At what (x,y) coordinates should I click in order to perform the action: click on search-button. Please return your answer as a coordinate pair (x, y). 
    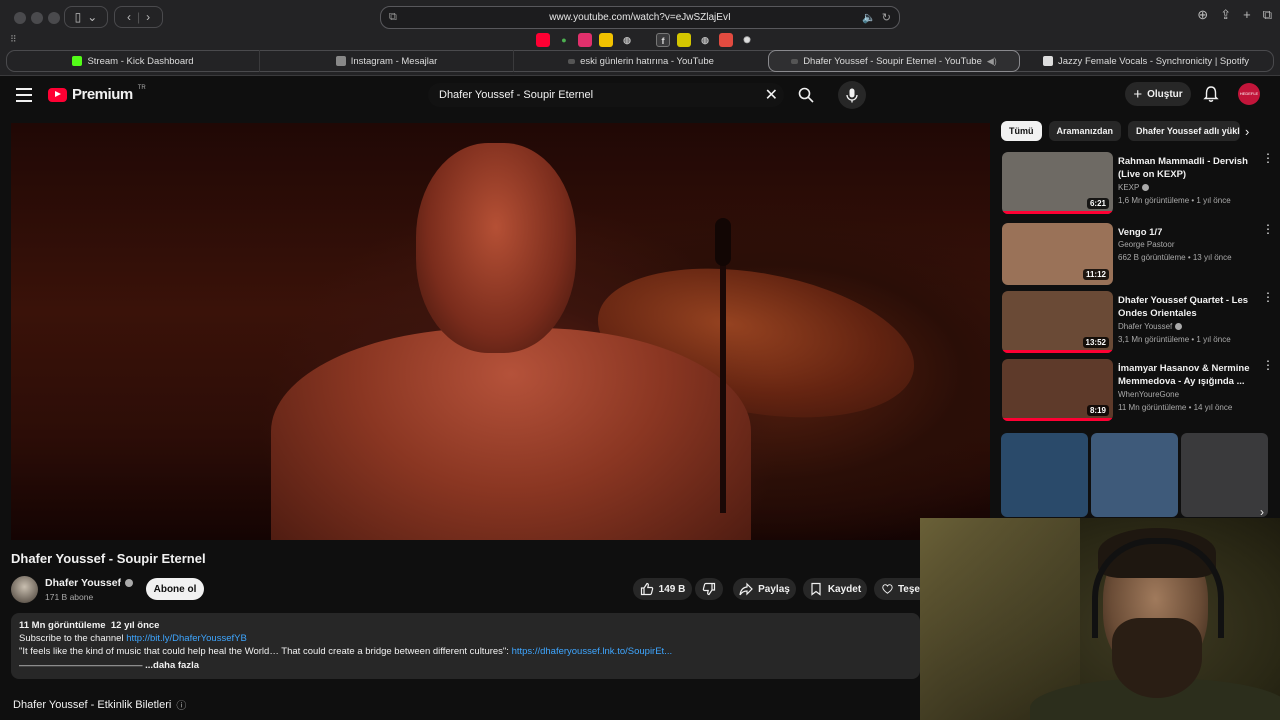
    Looking at the image, I should click on (806, 95).